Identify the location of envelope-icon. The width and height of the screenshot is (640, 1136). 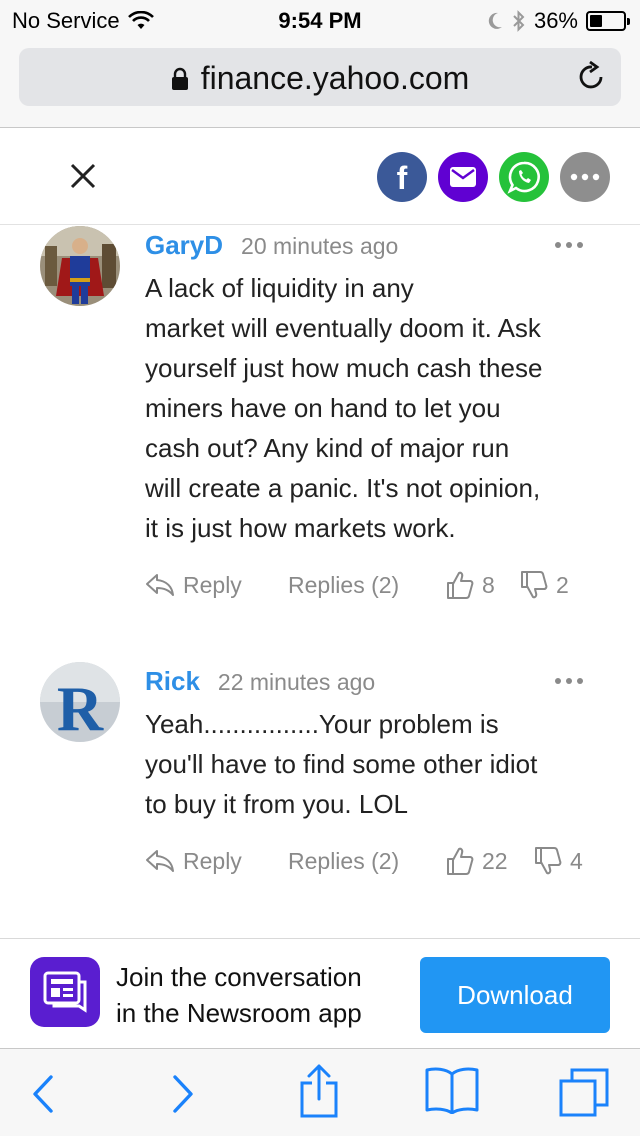
(463, 177).